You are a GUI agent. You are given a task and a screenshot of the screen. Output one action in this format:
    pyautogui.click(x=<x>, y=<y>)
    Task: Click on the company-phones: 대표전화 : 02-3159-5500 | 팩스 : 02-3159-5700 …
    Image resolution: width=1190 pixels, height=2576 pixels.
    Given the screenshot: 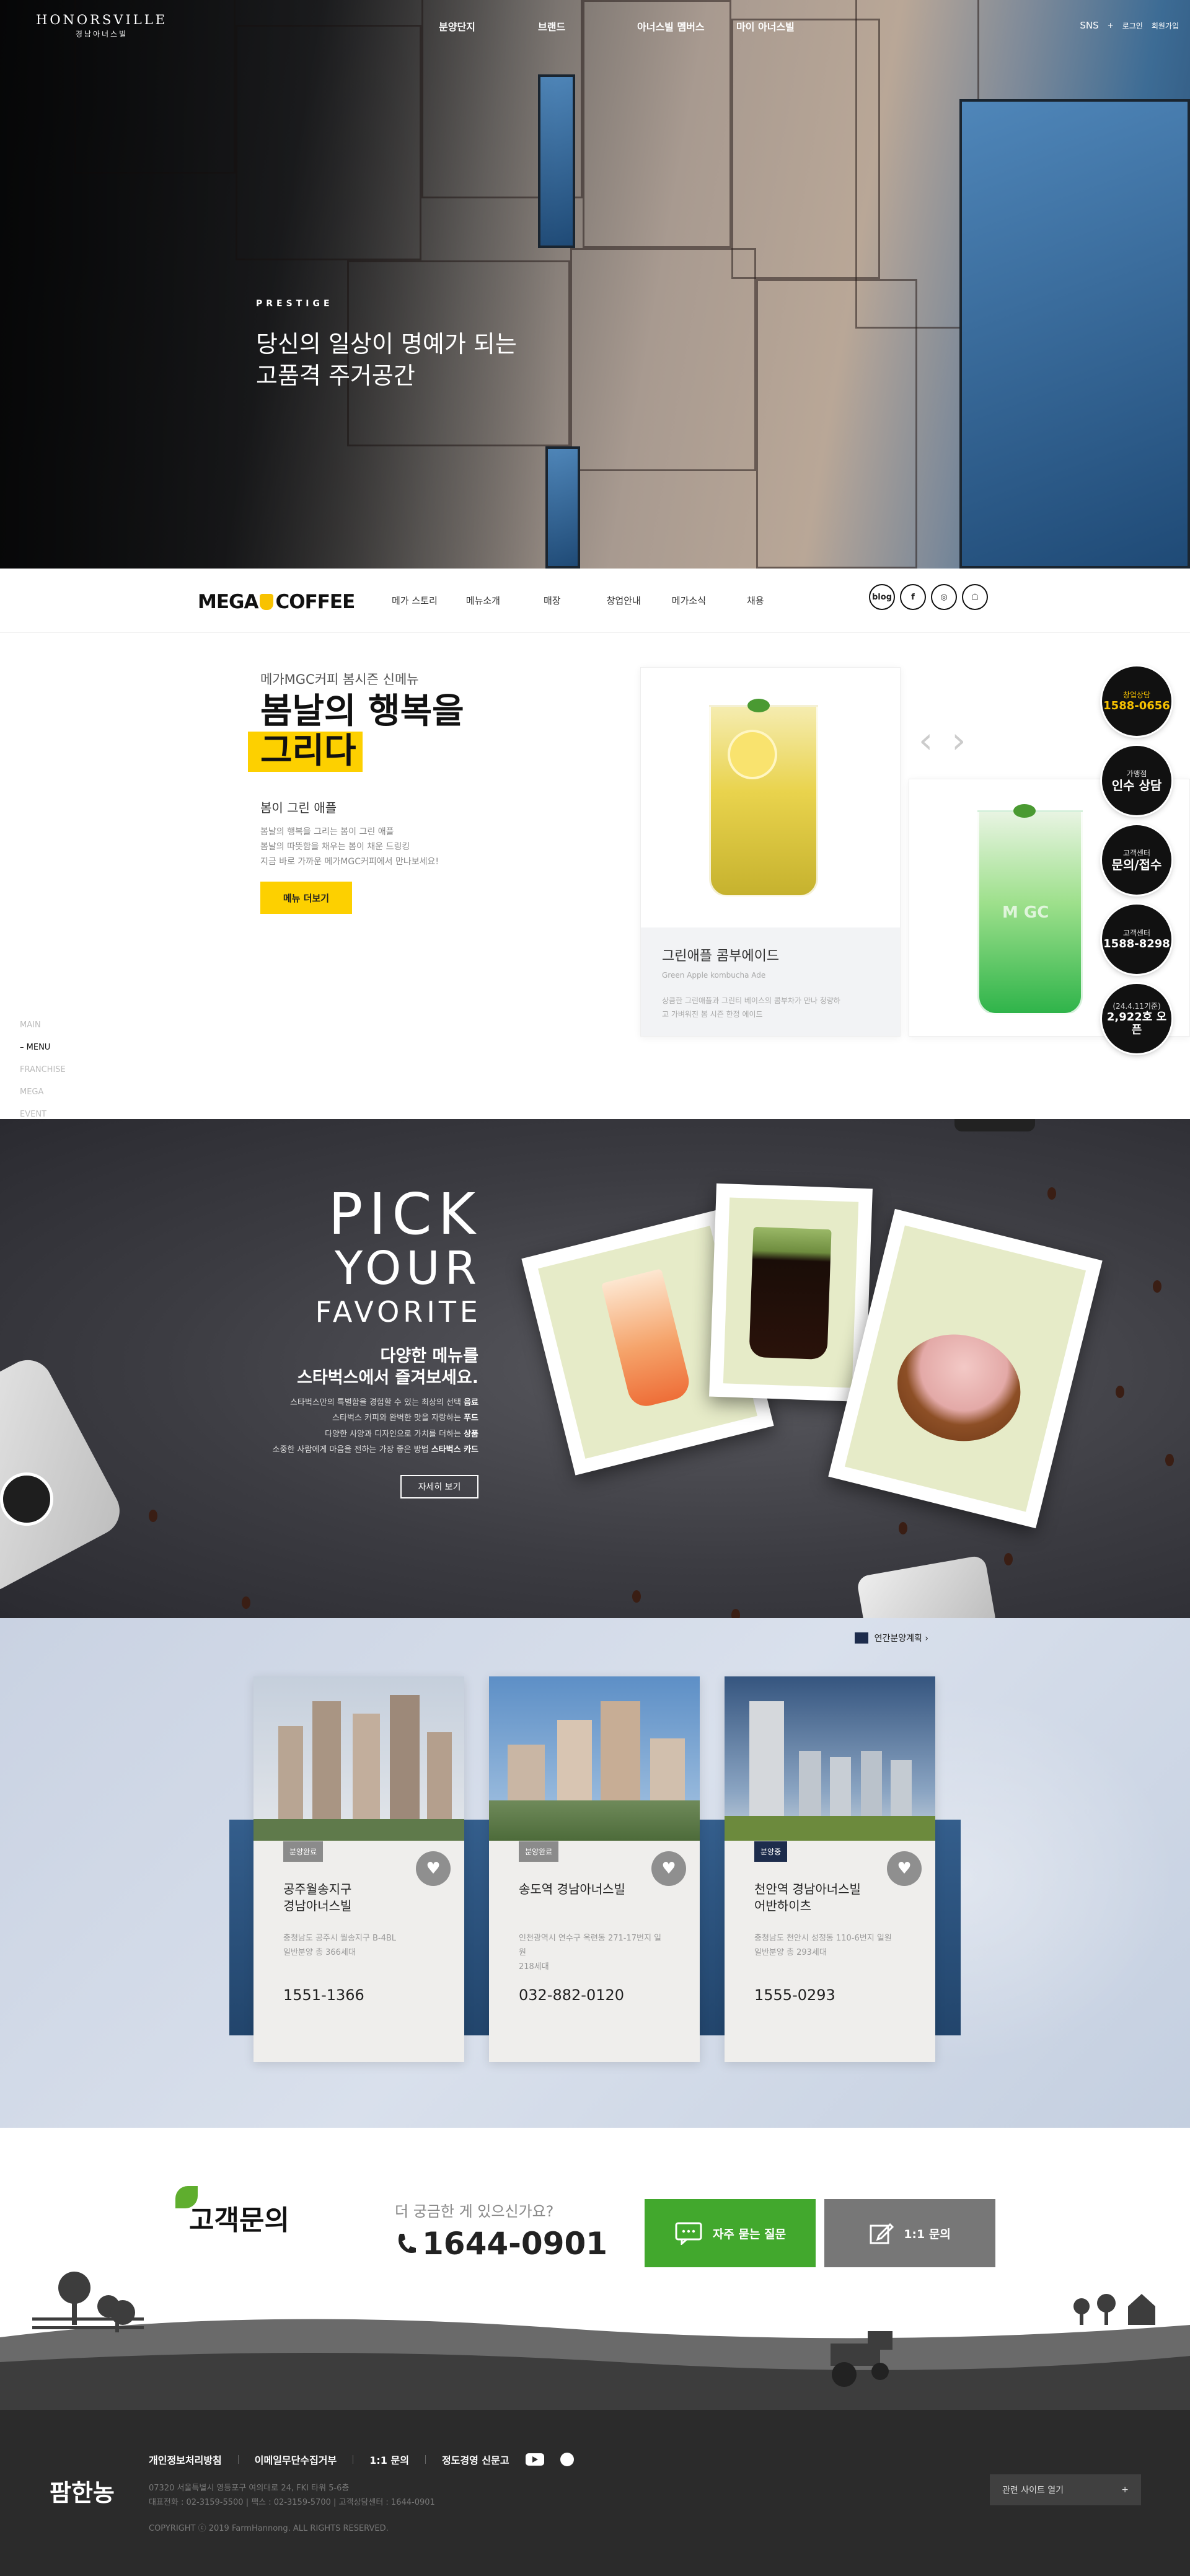 What is the action you would take?
    pyautogui.click(x=292, y=2502)
    